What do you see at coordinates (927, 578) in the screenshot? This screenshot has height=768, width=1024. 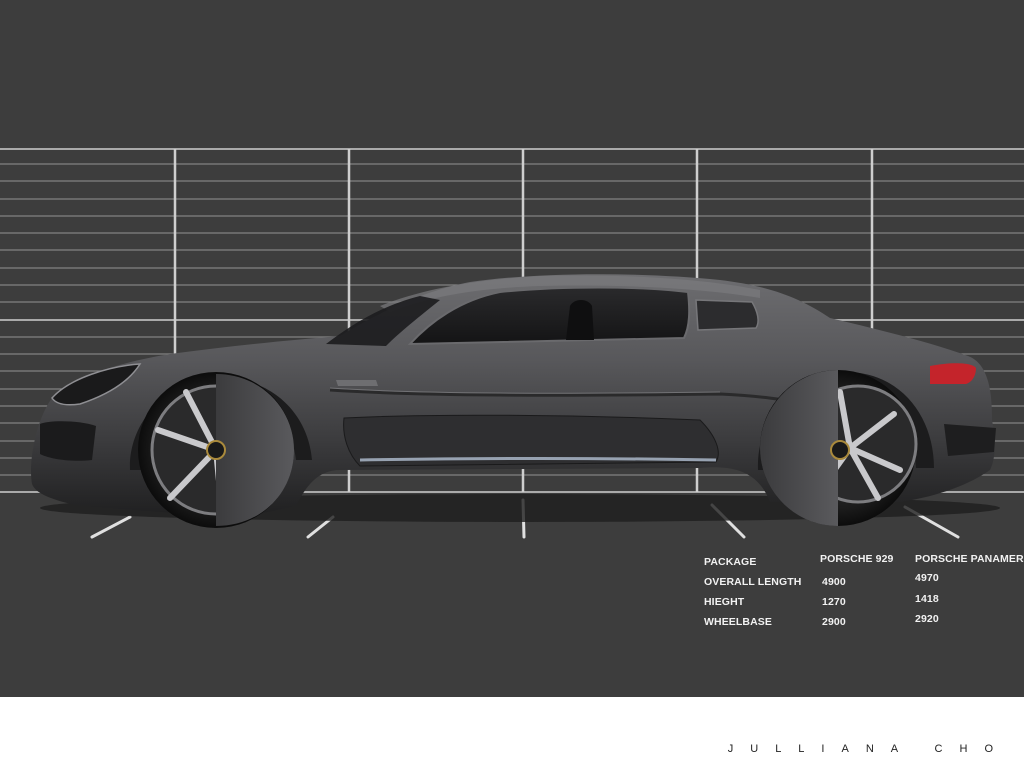 I see `spec-row-col2: 4970` at bounding box center [927, 578].